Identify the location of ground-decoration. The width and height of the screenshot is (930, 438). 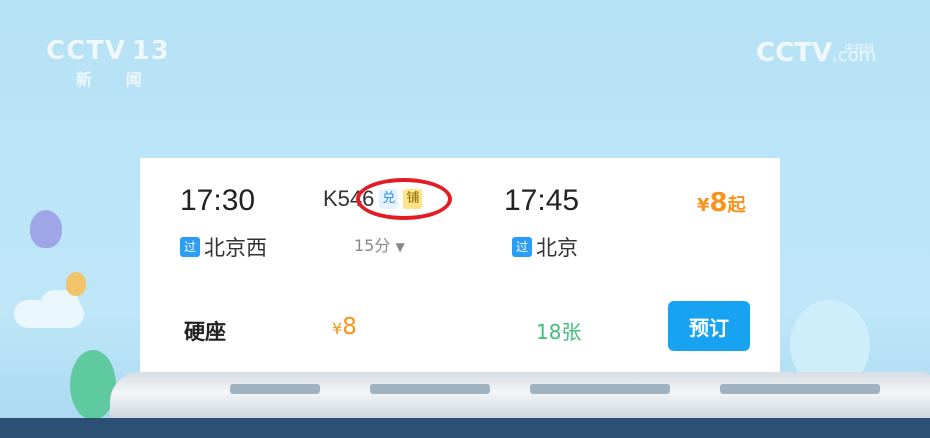
(465, 428).